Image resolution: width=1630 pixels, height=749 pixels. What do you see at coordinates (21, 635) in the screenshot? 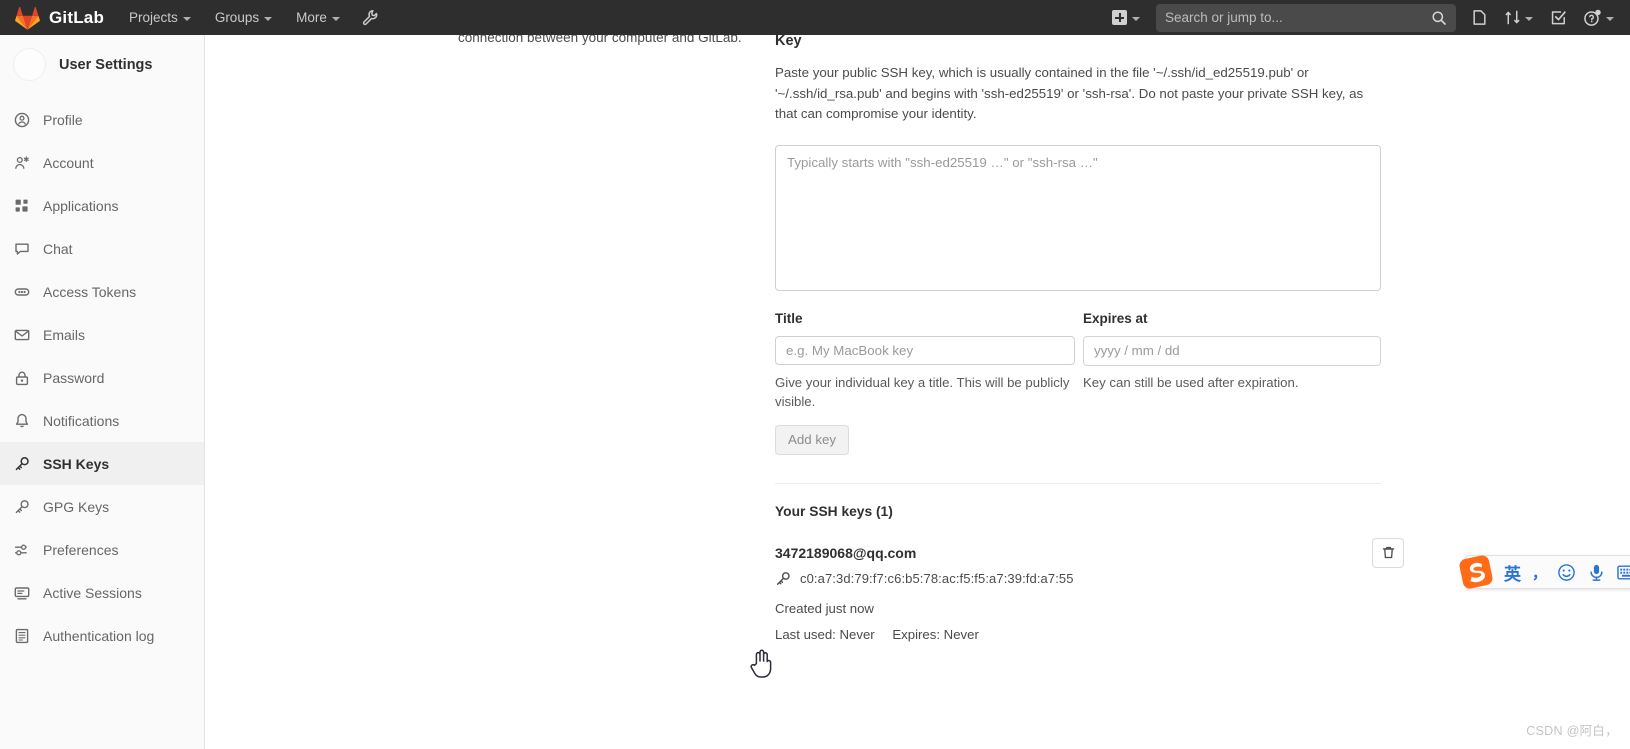
I see `log-list-icon` at bounding box center [21, 635].